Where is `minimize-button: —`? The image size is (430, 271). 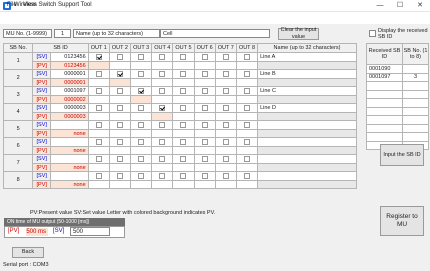
minimize-button: — is located at coordinates (380, 6).